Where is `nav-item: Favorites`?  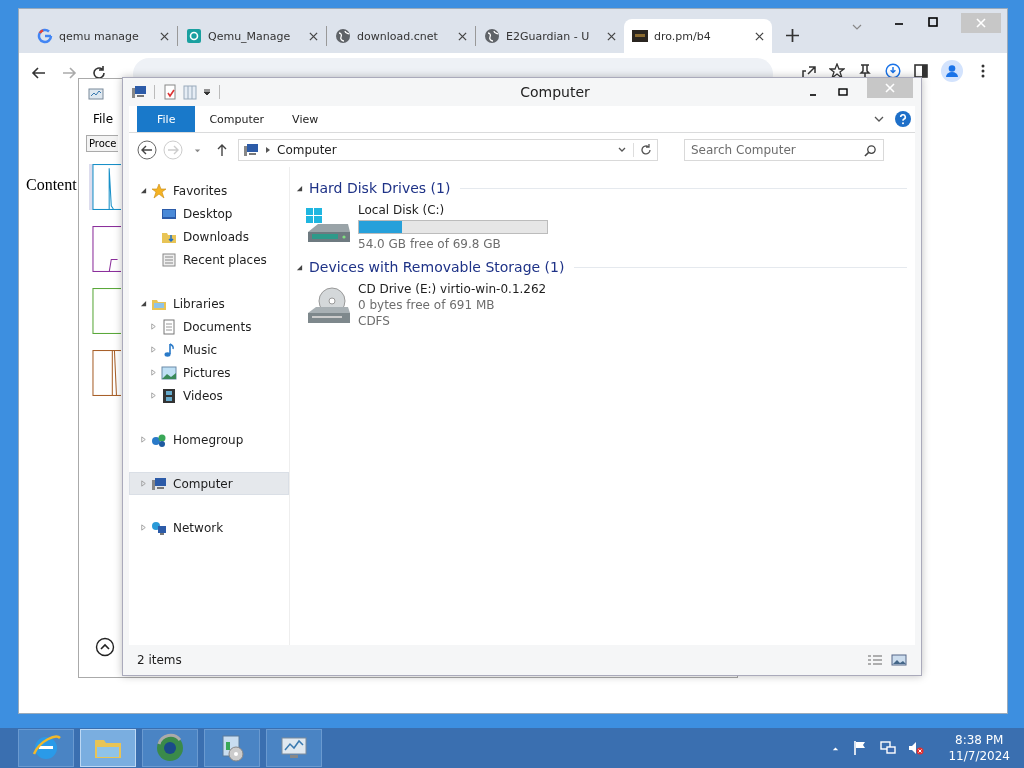 nav-item: Favorites is located at coordinates (209, 190).